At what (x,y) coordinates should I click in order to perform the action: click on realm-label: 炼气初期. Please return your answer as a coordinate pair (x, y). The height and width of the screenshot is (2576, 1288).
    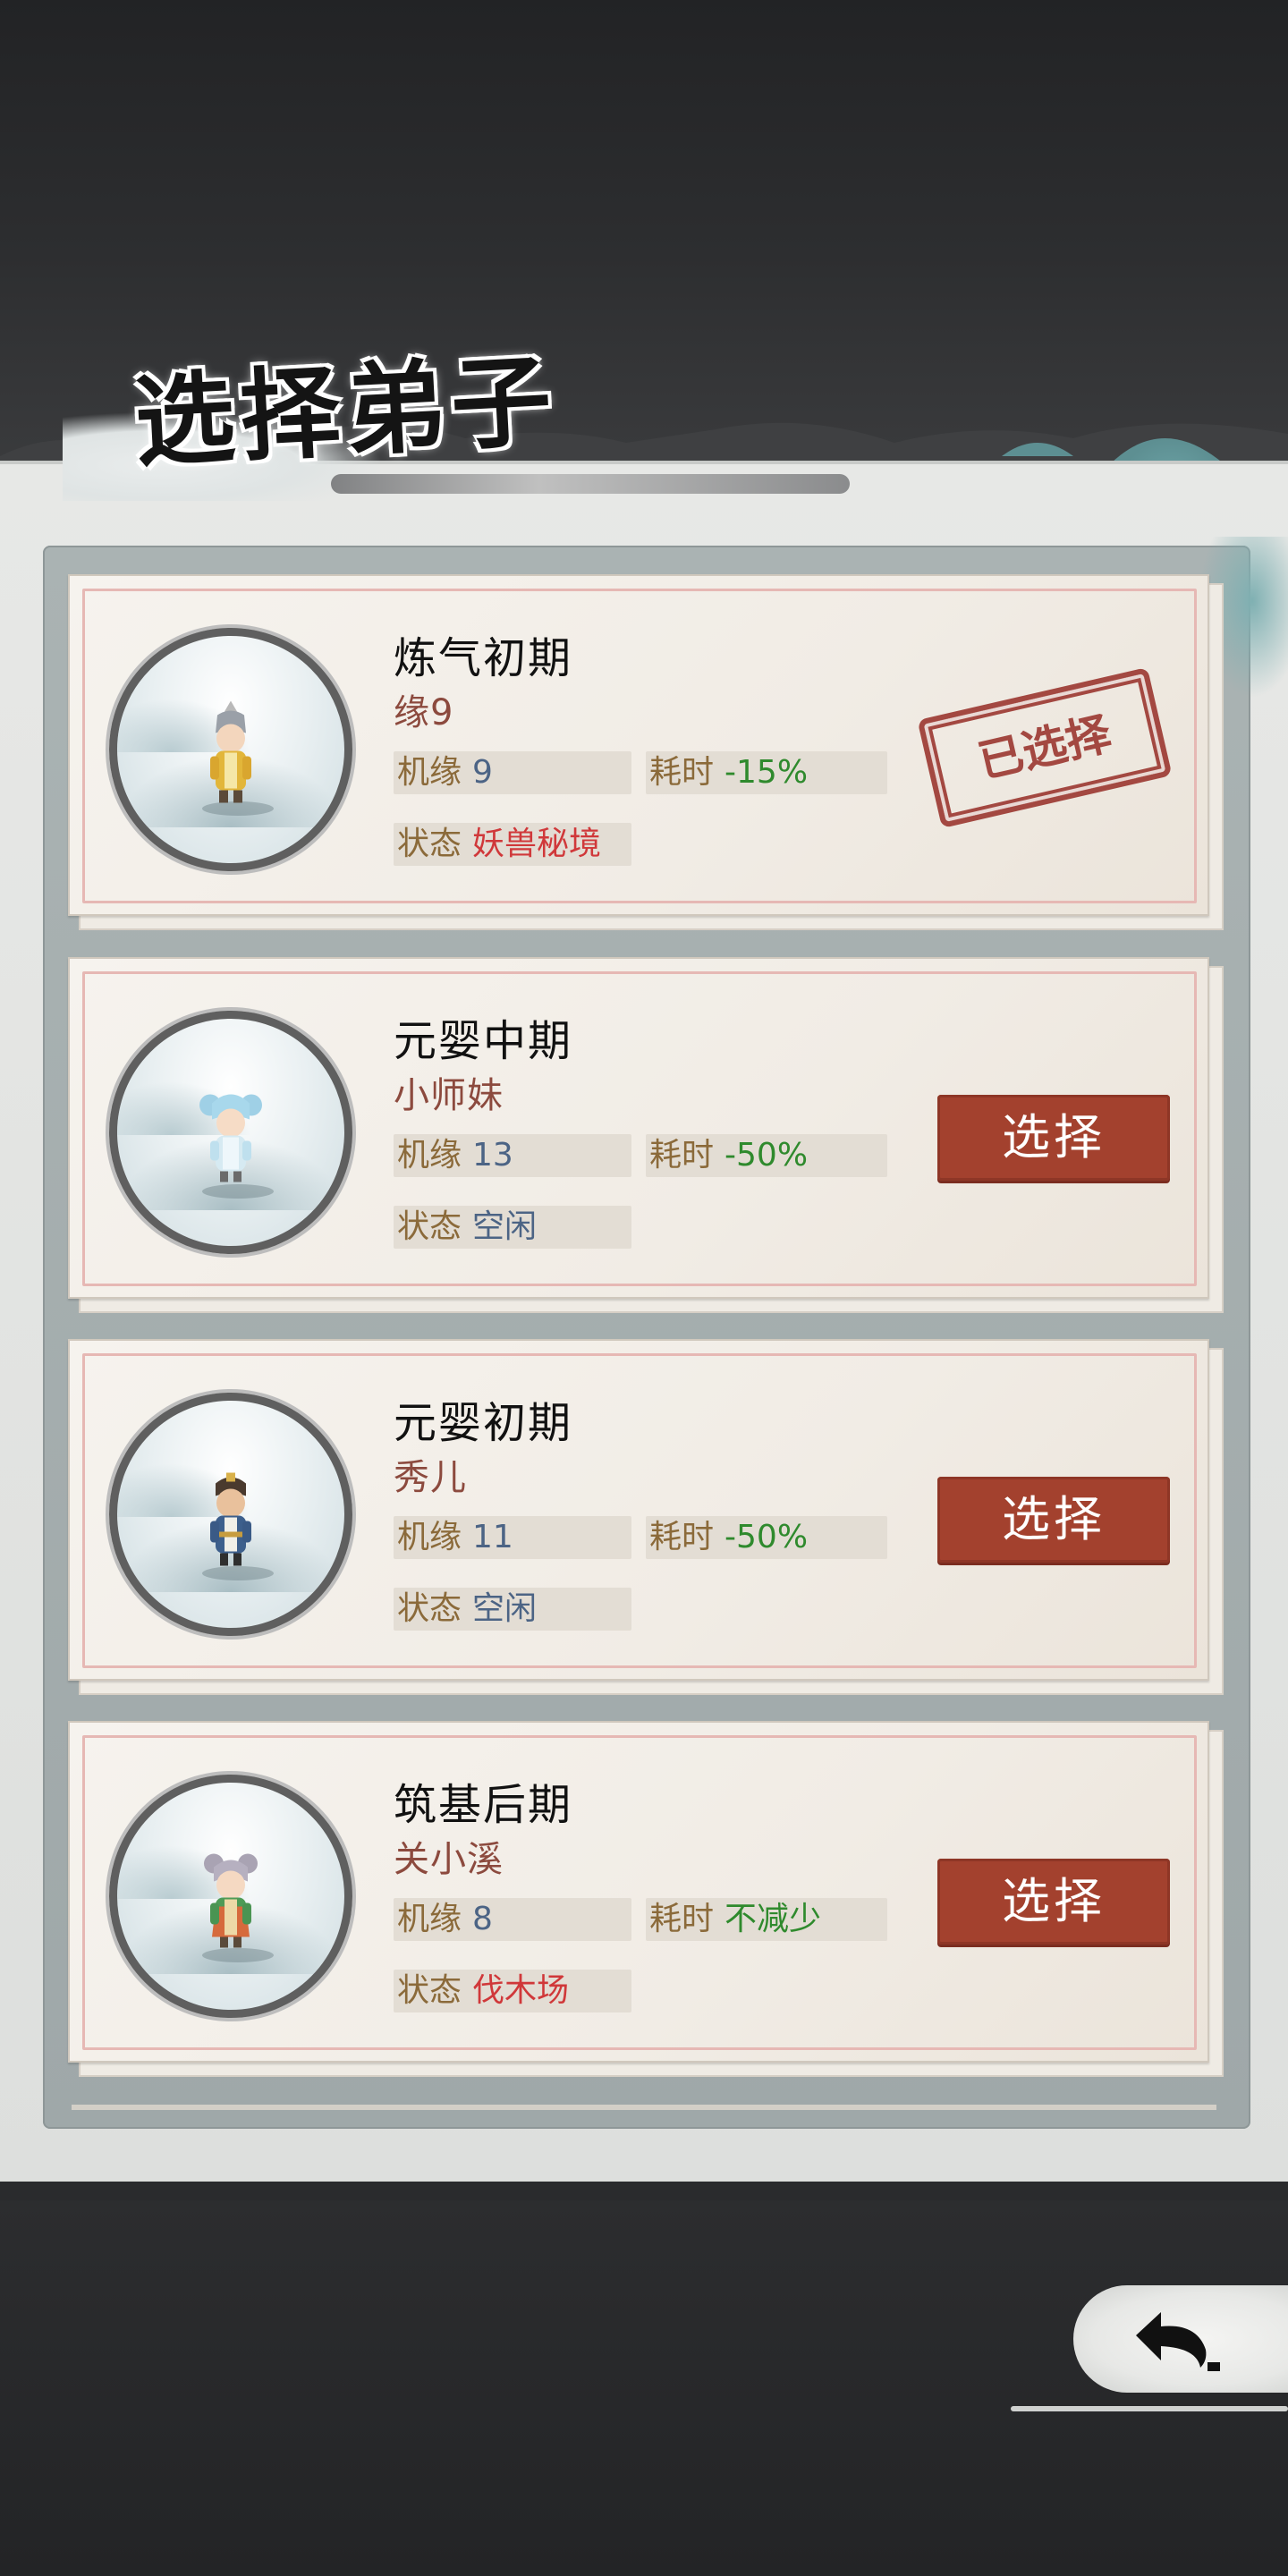
    Looking at the image, I should click on (483, 658).